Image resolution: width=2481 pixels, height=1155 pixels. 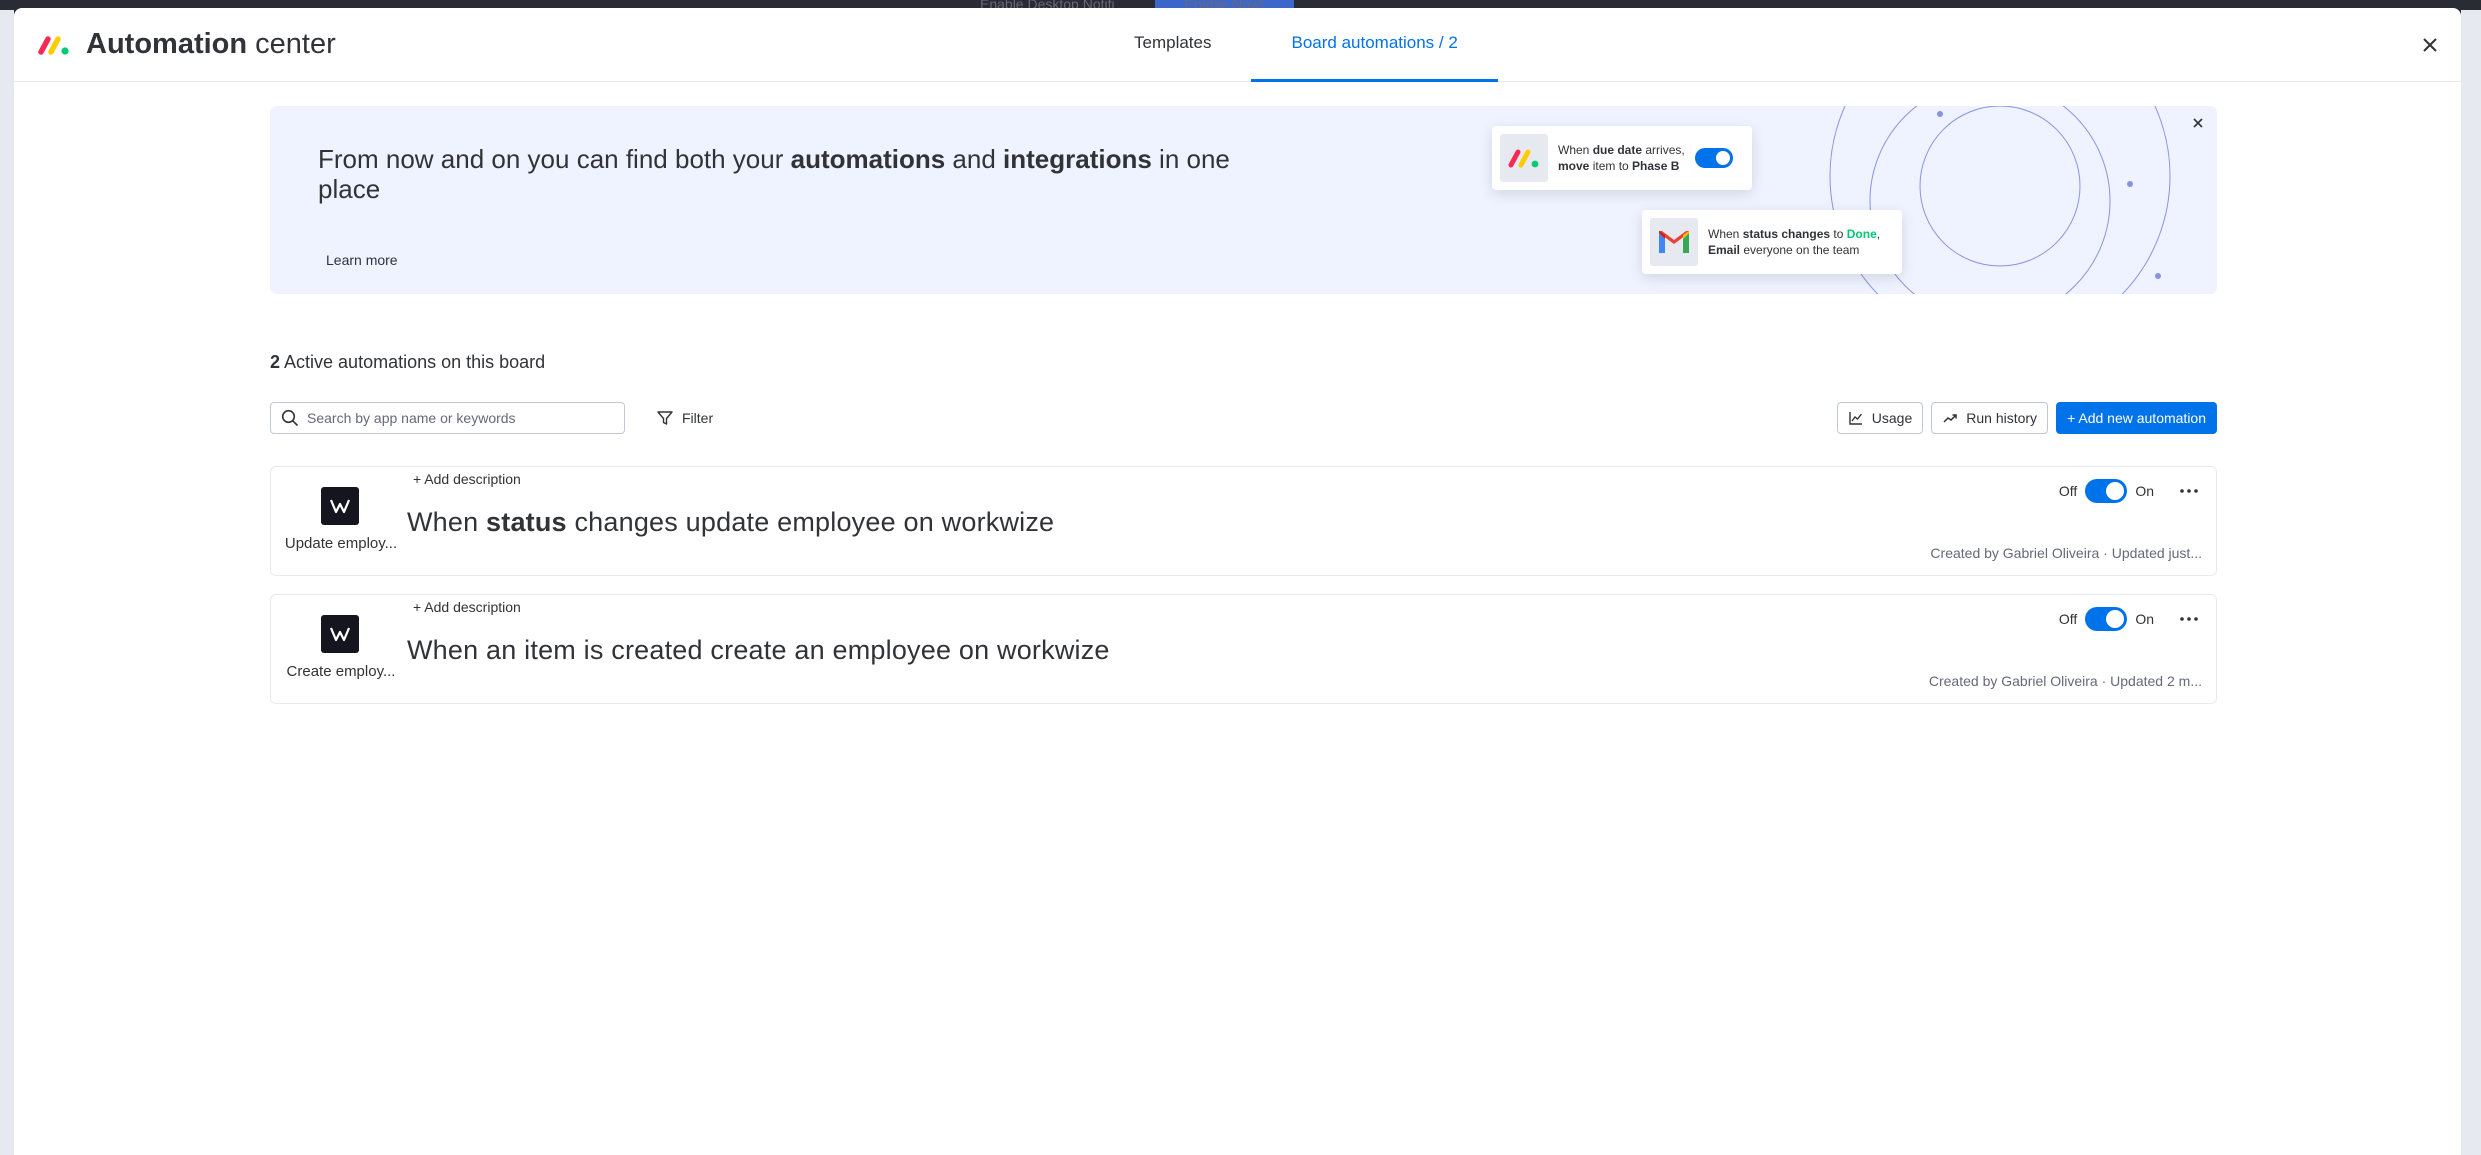 What do you see at coordinates (1656, 166) in the screenshot?
I see `card-text-bold: Phase B` at bounding box center [1656, 166].